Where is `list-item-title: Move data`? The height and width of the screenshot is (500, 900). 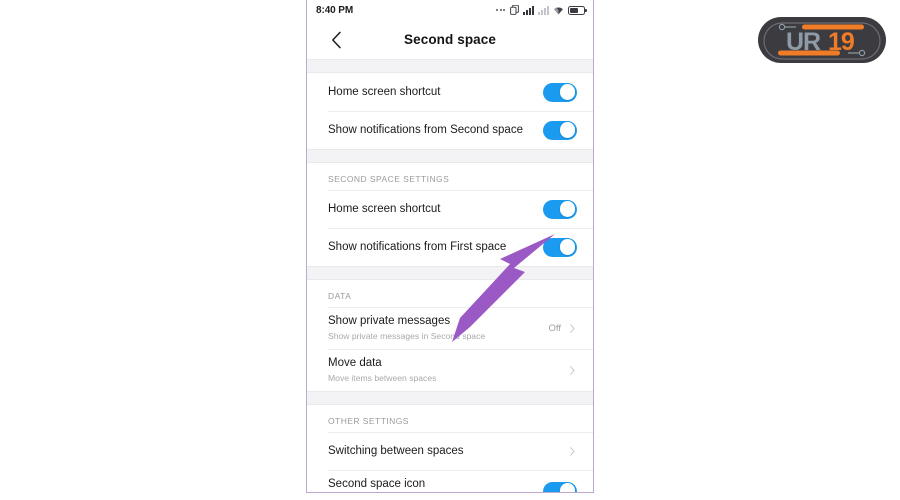
list-item-title: Move data is located at coordinates (355, 363).